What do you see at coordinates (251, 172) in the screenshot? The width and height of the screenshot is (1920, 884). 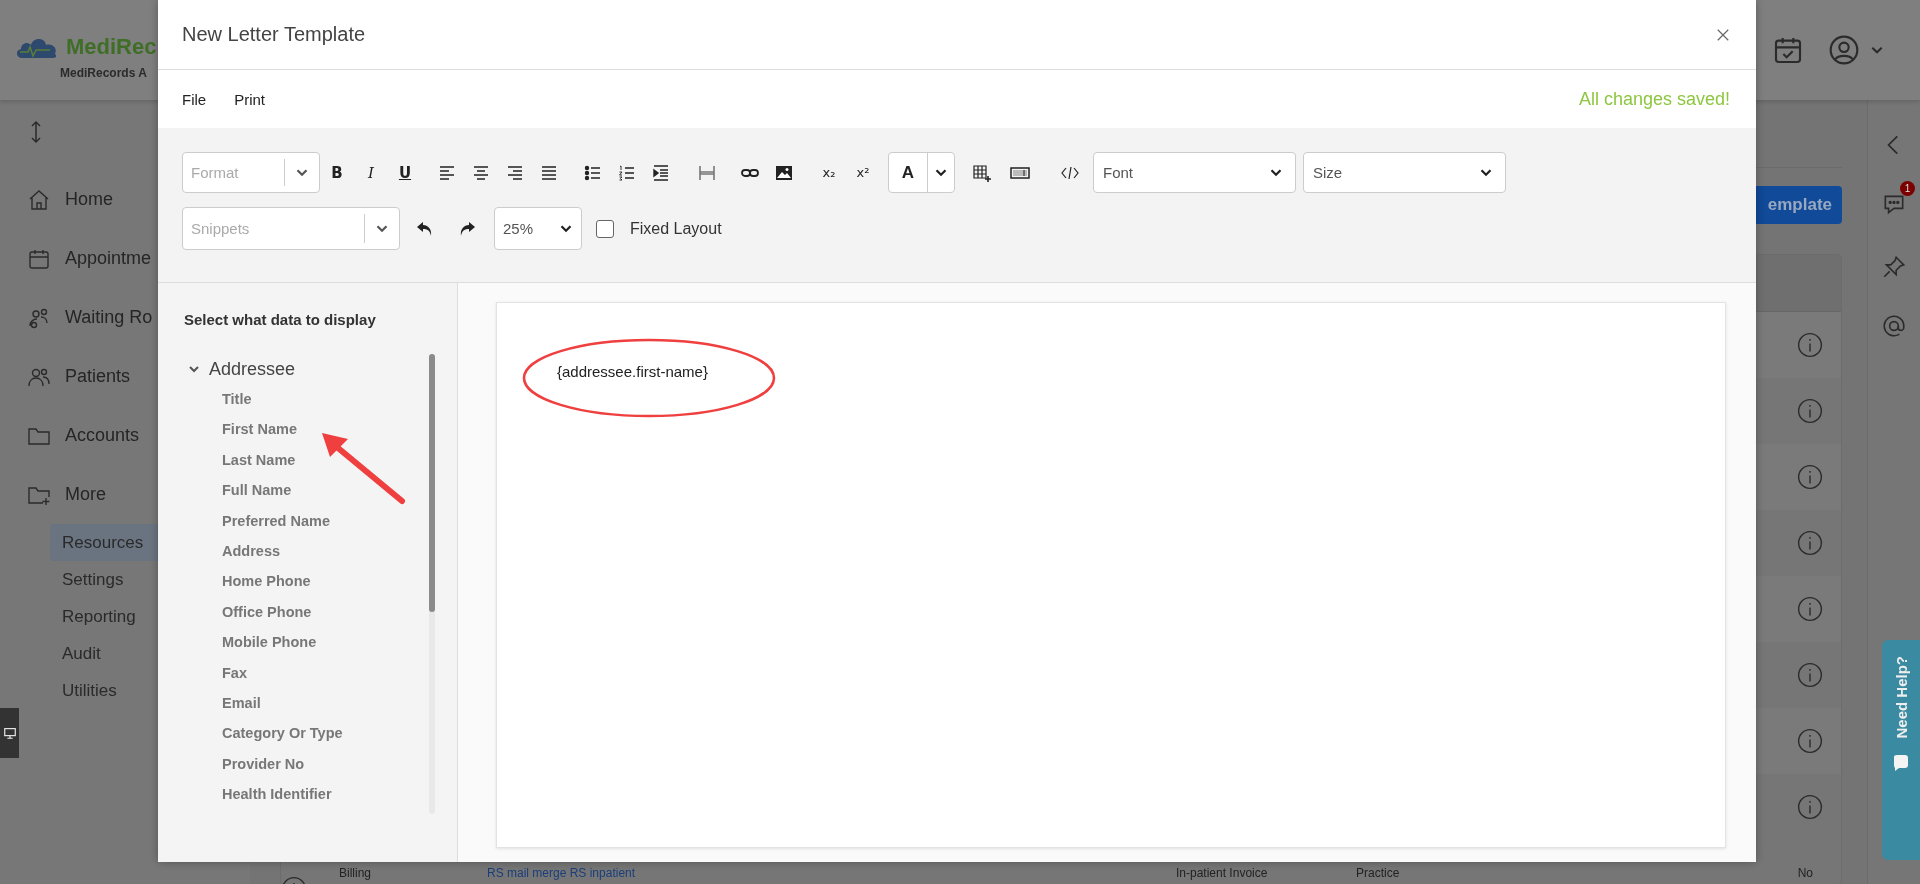 I see `format-select: Format` at bounding box center [251, 172].